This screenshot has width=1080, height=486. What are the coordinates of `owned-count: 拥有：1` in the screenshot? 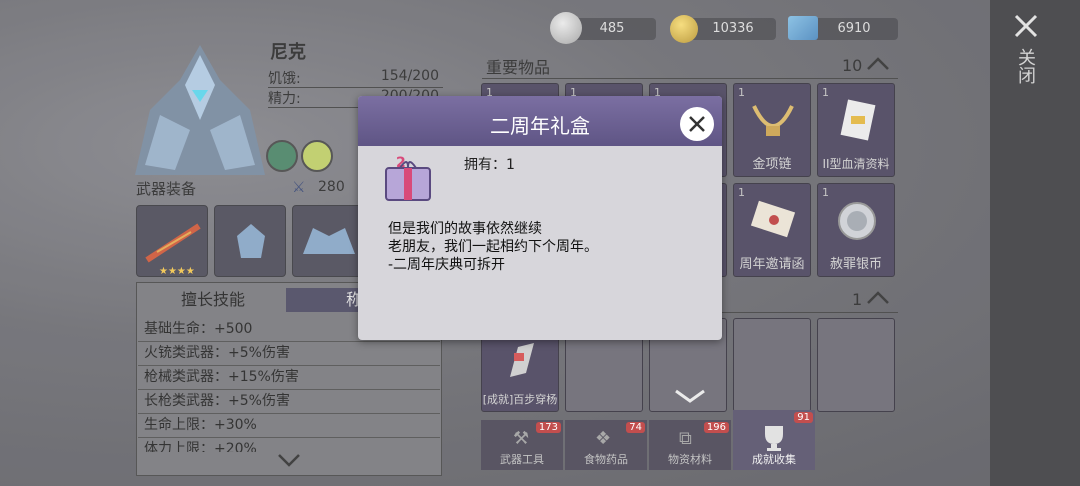 It's located at (489, 165).